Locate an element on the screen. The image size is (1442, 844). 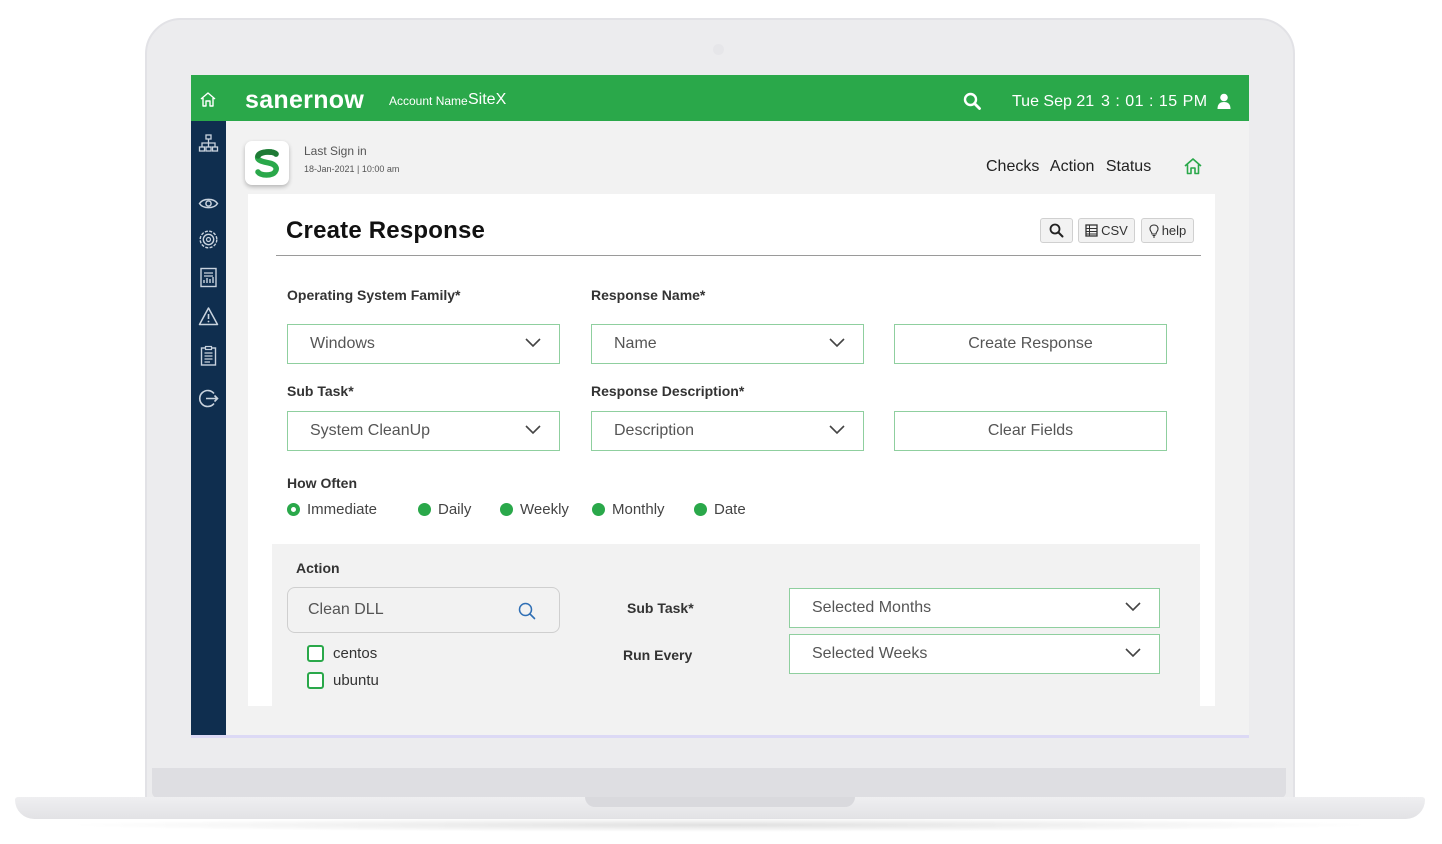
checkbox-centos: centos is located at coordinates (342, 653).